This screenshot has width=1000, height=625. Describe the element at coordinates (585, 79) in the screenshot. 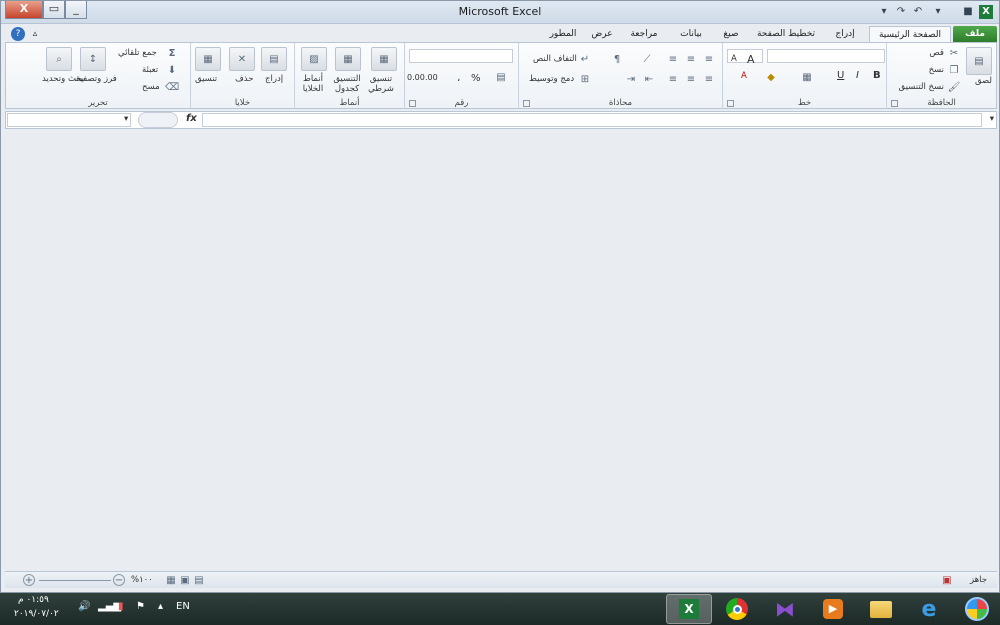

I see `merge-center-icon: ⊞` at that location.